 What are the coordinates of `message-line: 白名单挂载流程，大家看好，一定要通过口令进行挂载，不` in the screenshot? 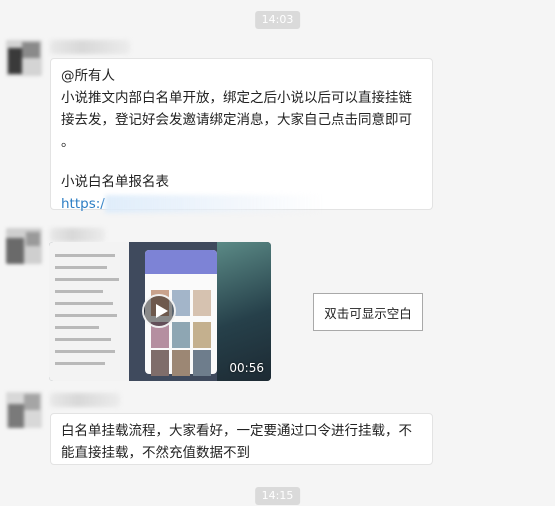 It's located at (236, 431).